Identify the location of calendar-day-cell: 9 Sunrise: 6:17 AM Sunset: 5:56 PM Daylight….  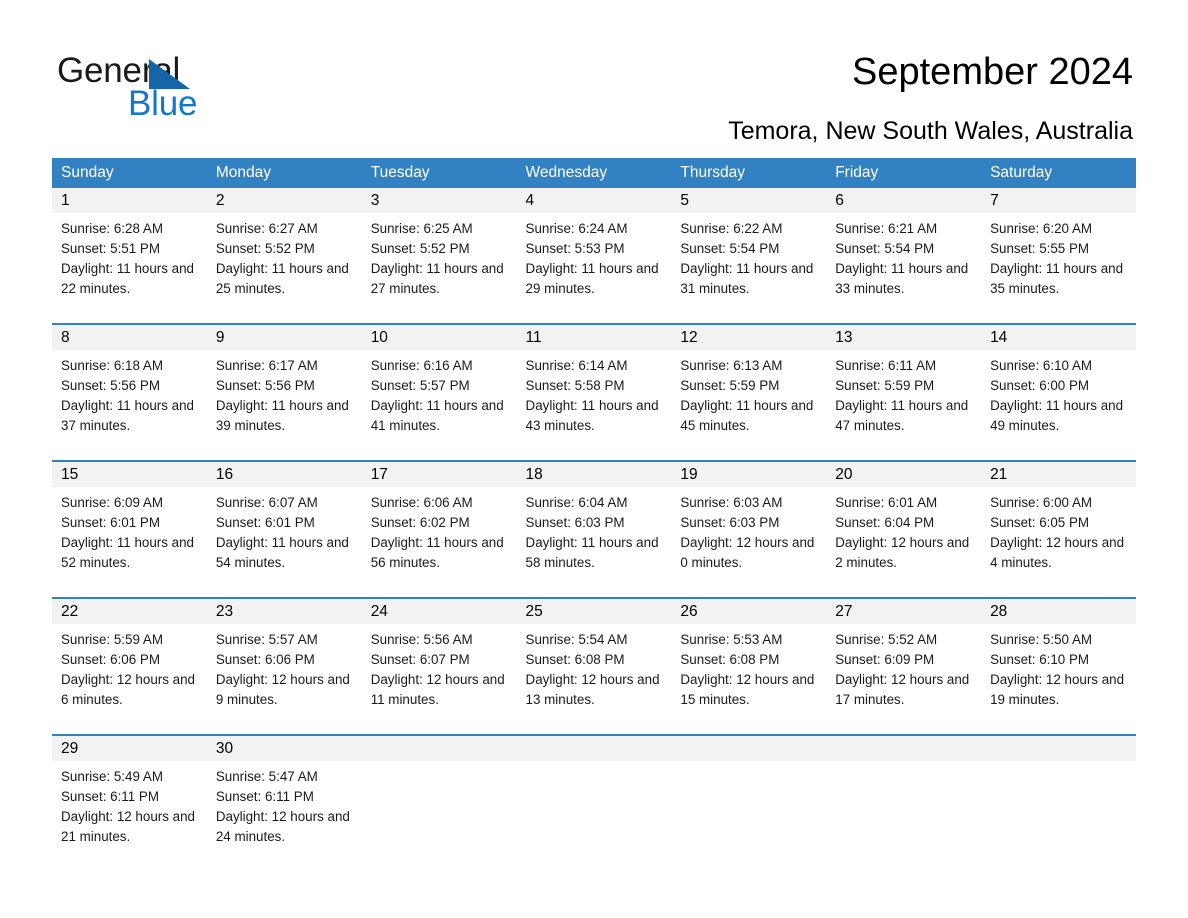
(284, 392).